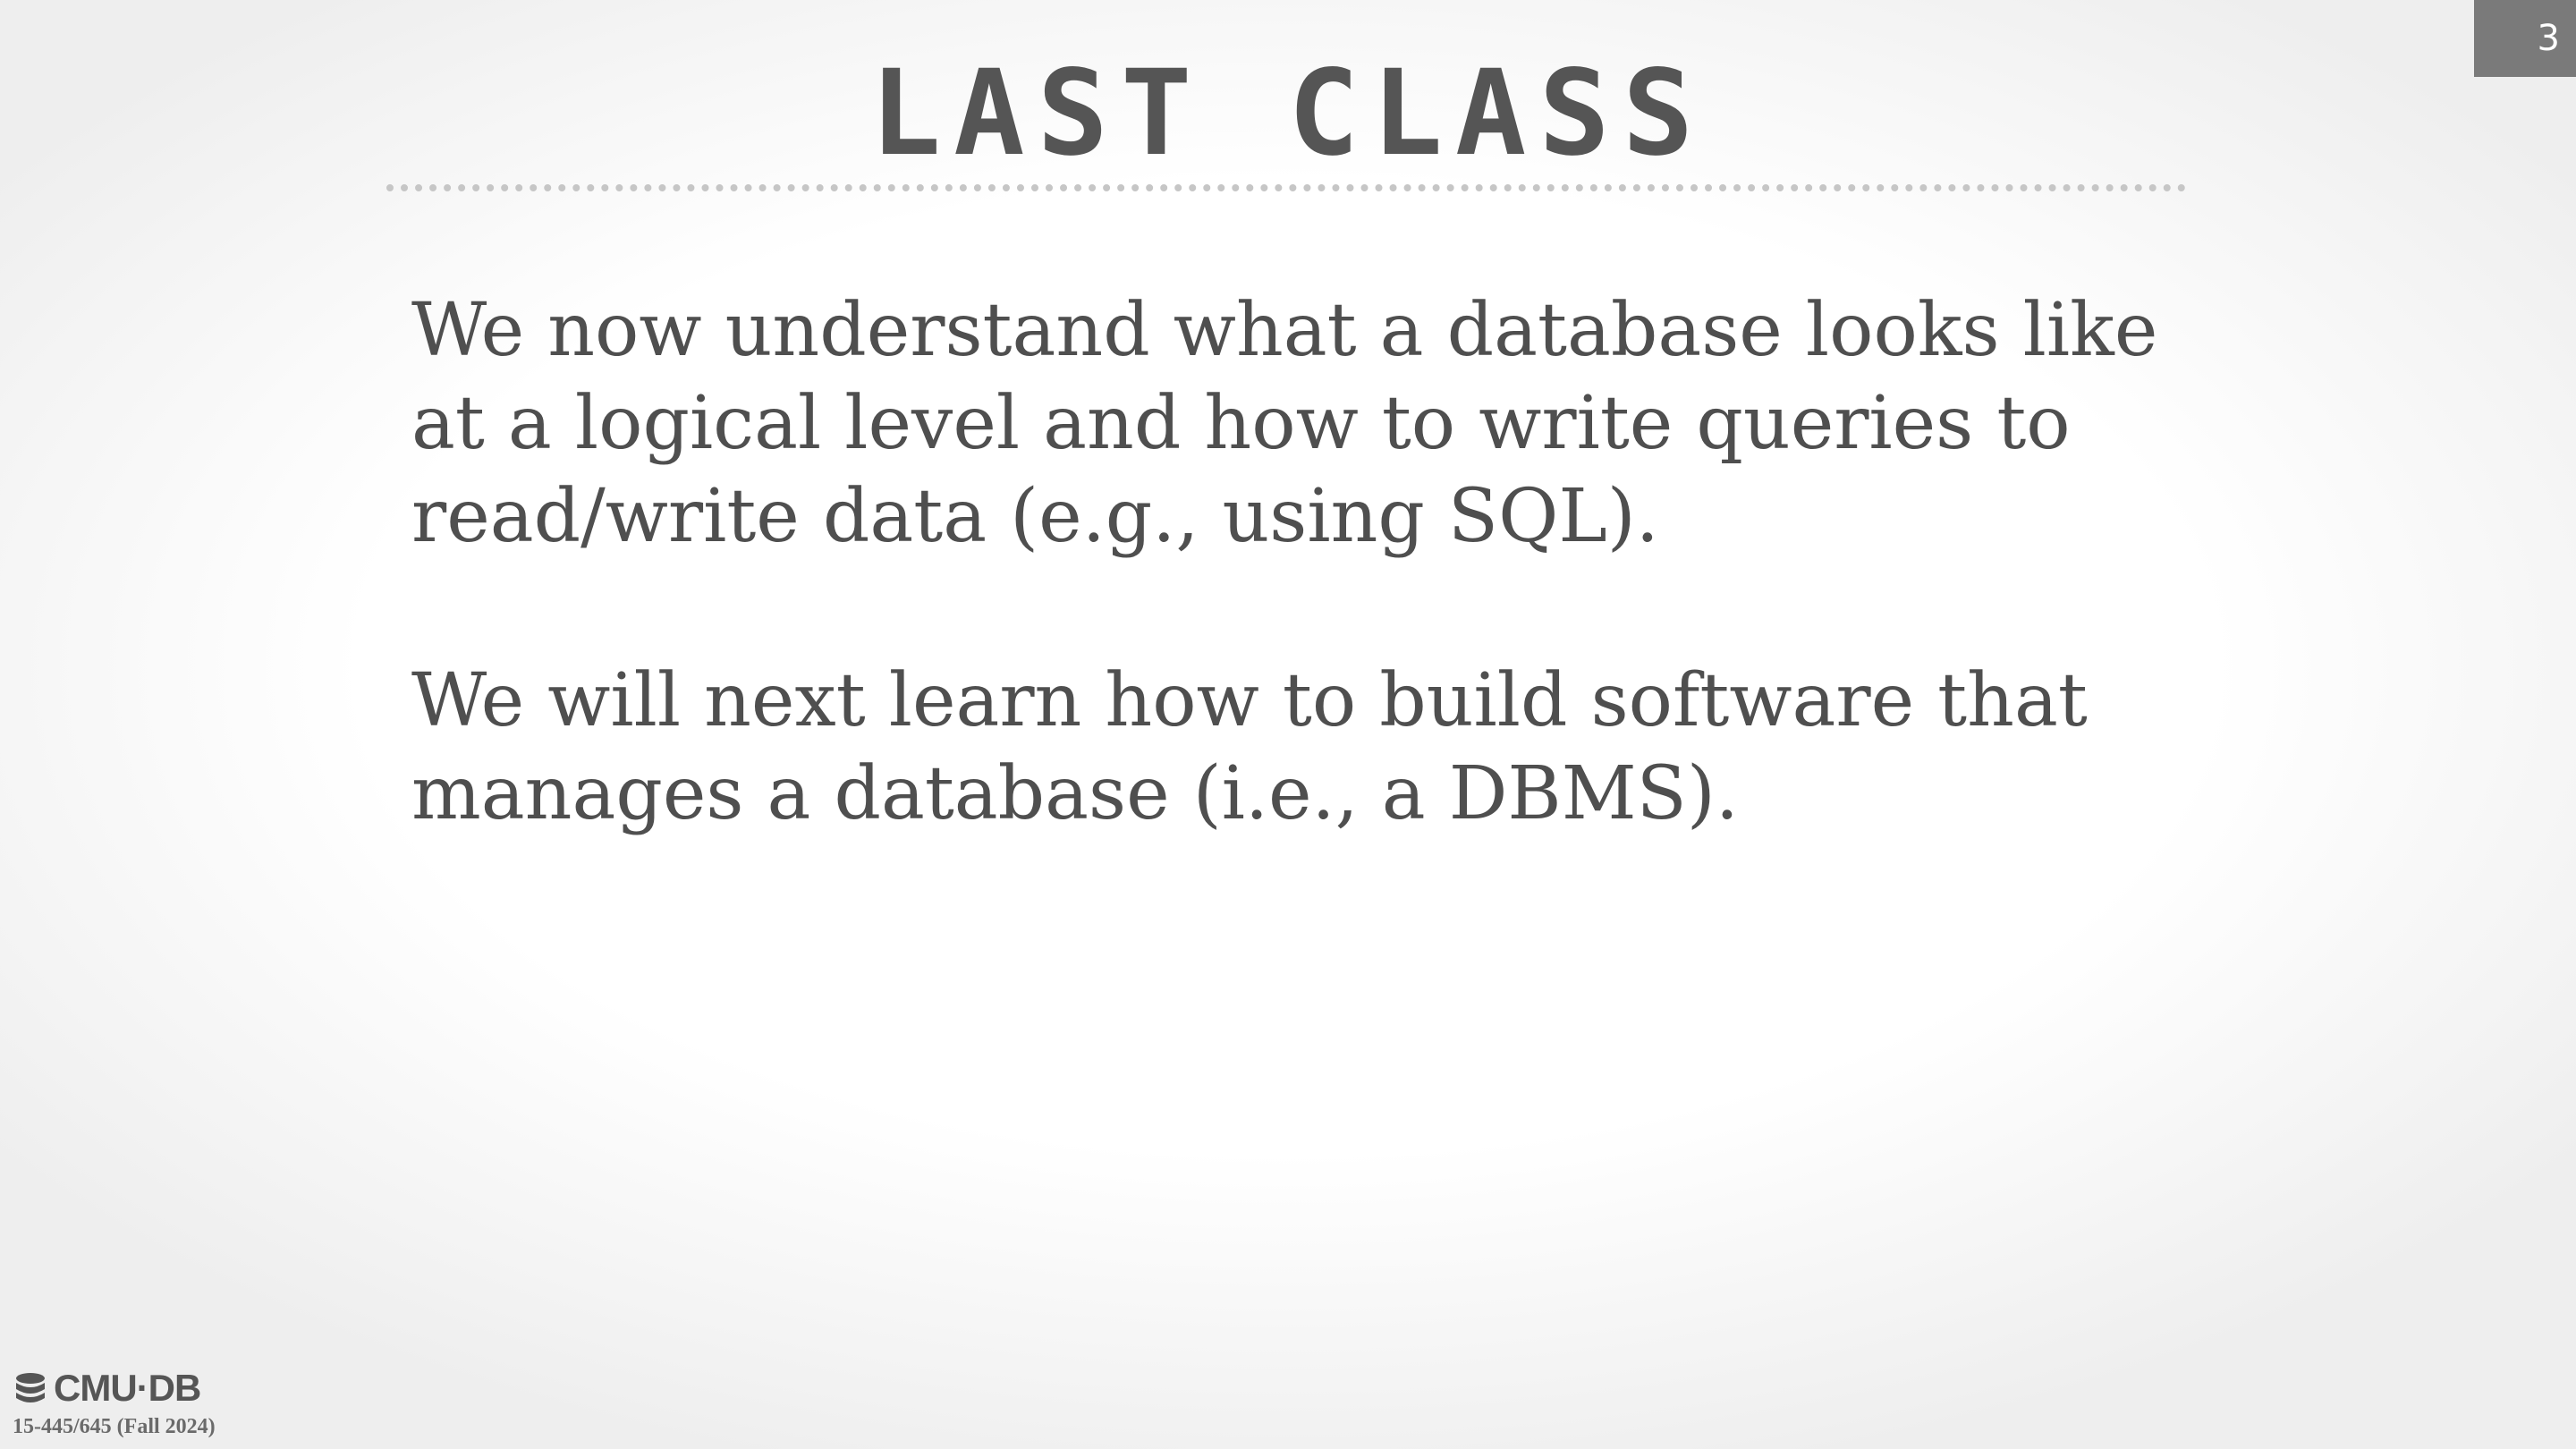 The width and height of the screenshot is (2576, 1449). I want to click on slide-title: LAST CLASS, so click(1288, 113).